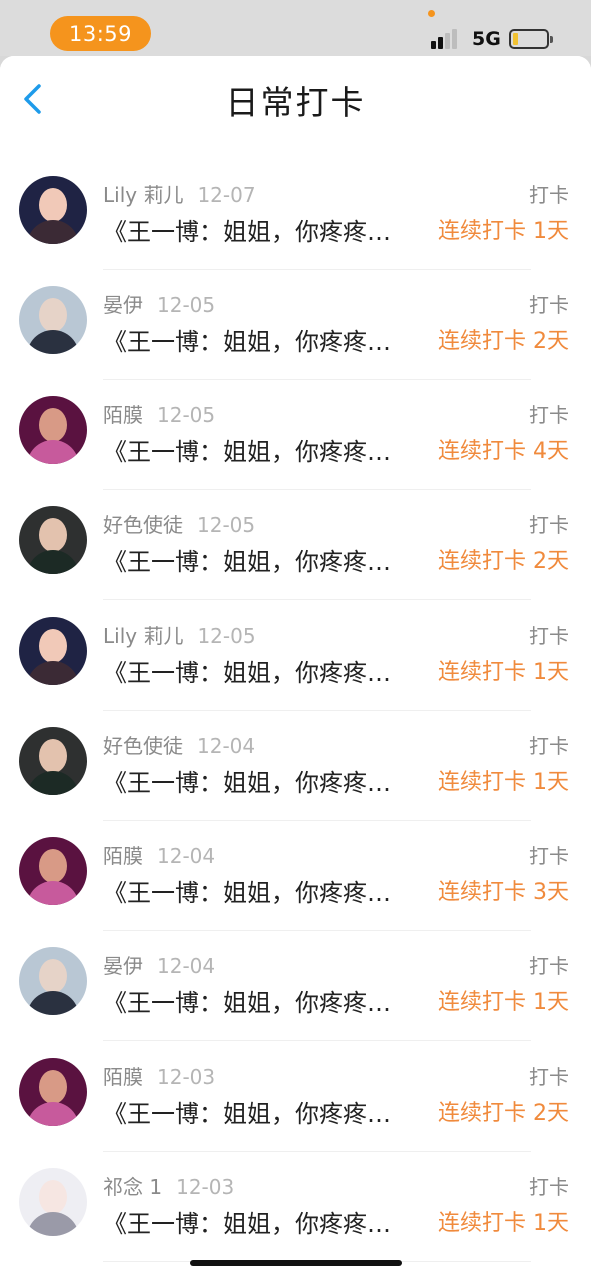 This screenshot has height=1280, width=591. What do you see at coordinates (295, 986) in the screenshot?
I see `list-item: 晏伊 12-04 打卡《王一博：姐姐，你疼疼… 连续打卡 1天` at bounding box center [295, 986].